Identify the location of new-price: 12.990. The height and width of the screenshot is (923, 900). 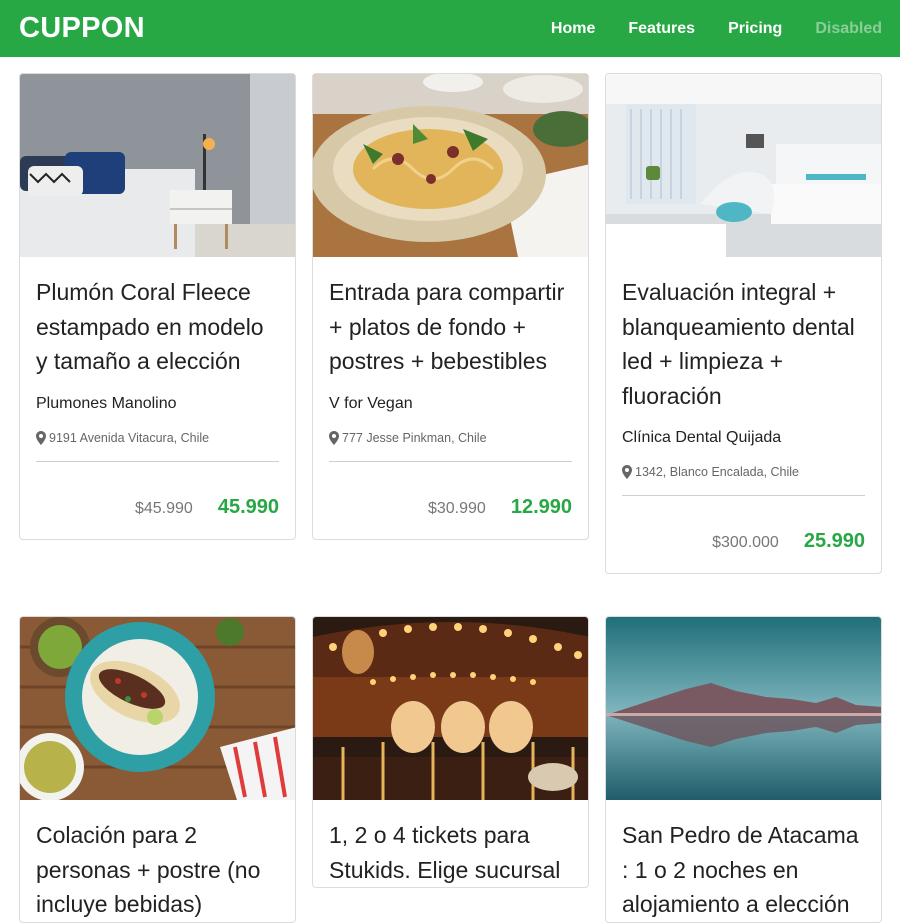
(541, 506).